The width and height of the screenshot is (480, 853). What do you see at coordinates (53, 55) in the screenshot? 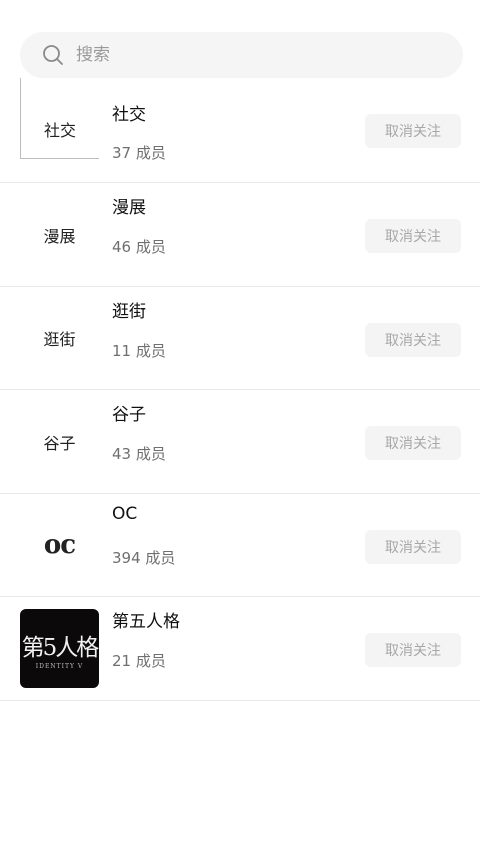
I see `search-icon` at bounding box center [53, 55].